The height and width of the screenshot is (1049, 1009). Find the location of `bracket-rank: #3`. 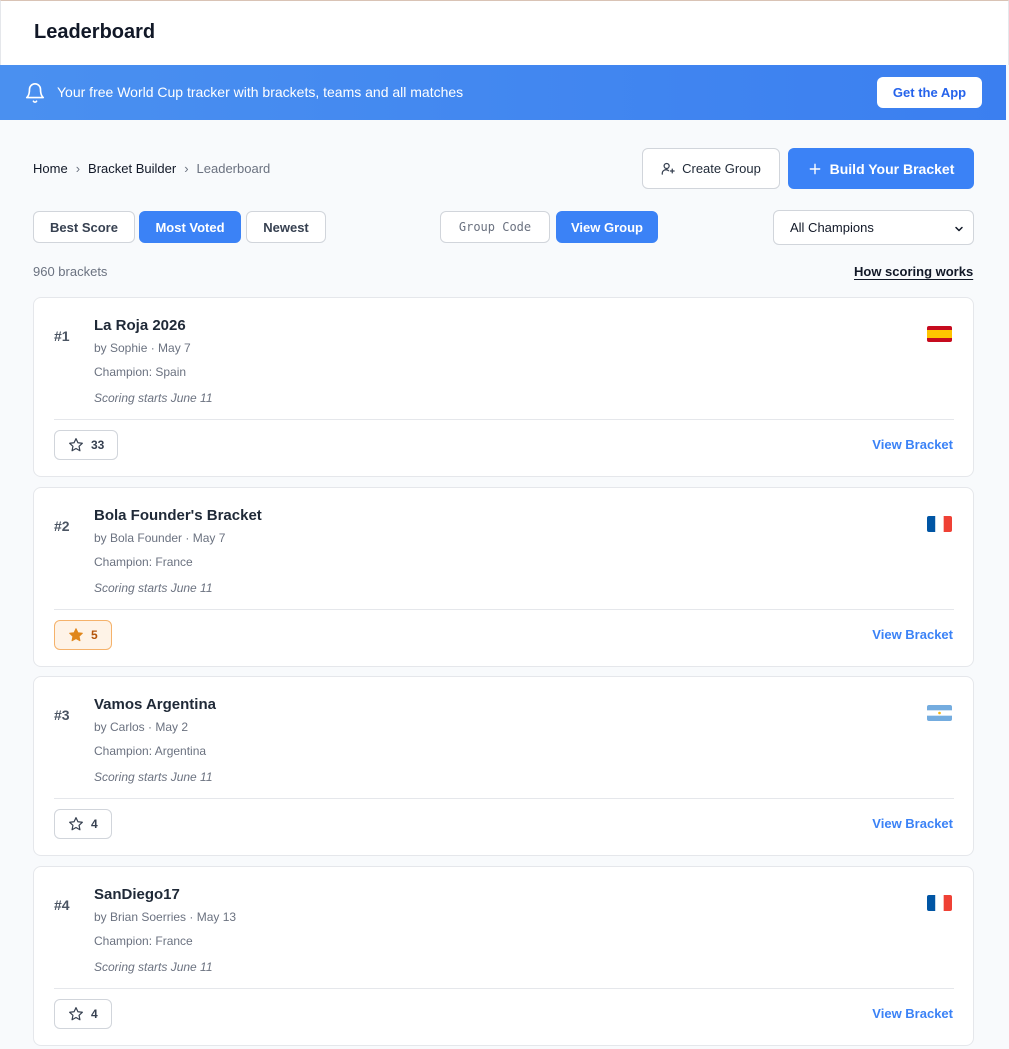

bracket-rank: #3 is located at coordinates (62, 715).